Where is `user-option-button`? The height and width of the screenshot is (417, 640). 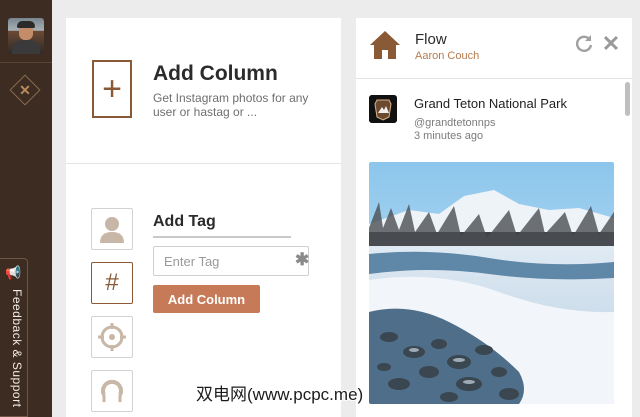
user-option-button is located at coordinates (112, 229).